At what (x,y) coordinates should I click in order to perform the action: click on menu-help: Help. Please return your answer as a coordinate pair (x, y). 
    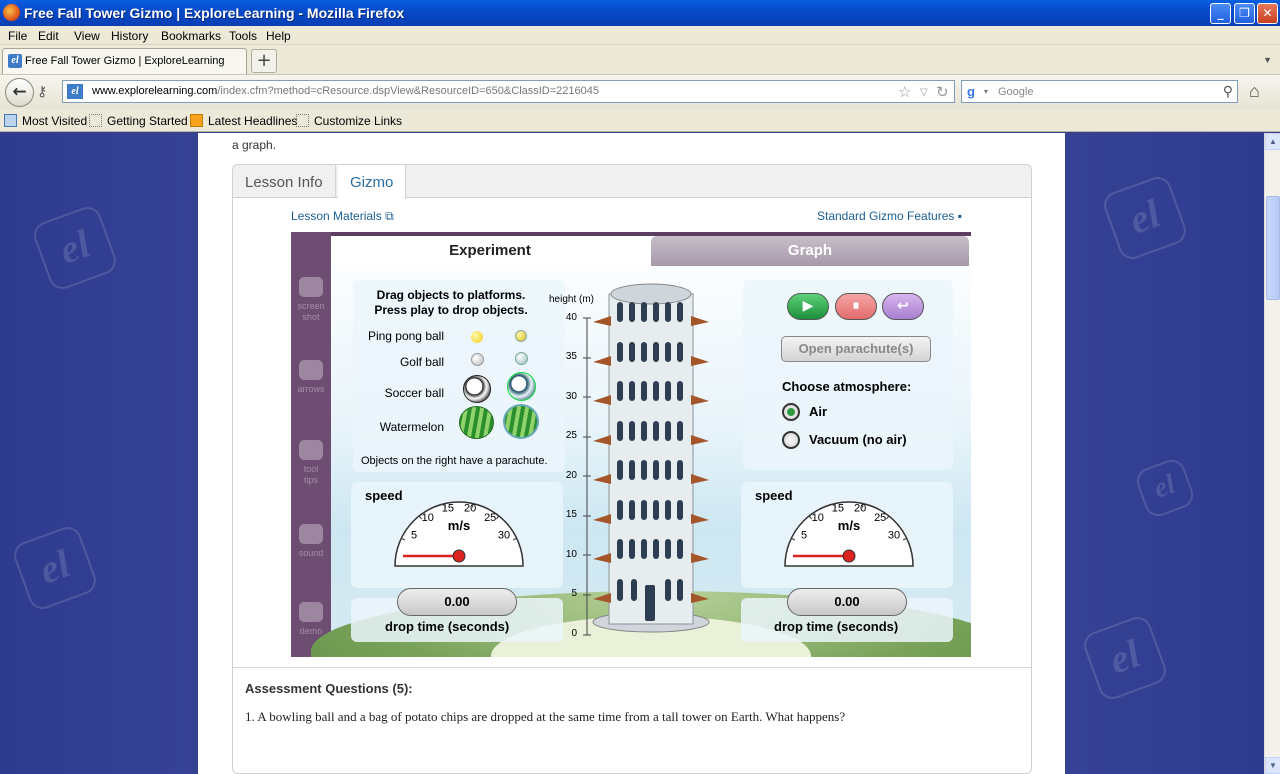
    Looking at the image, I should click on (278, 36).